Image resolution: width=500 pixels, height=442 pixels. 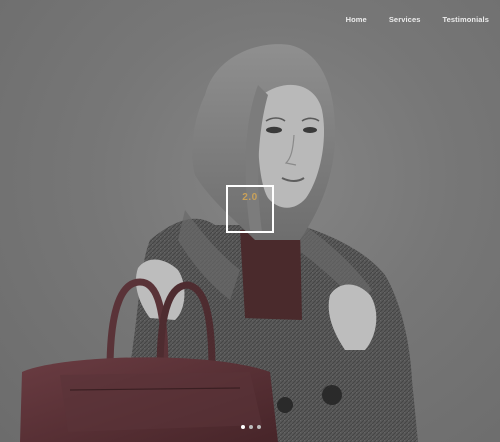 I want to click on nav-item-services: Services, so click(x=405, y=19).